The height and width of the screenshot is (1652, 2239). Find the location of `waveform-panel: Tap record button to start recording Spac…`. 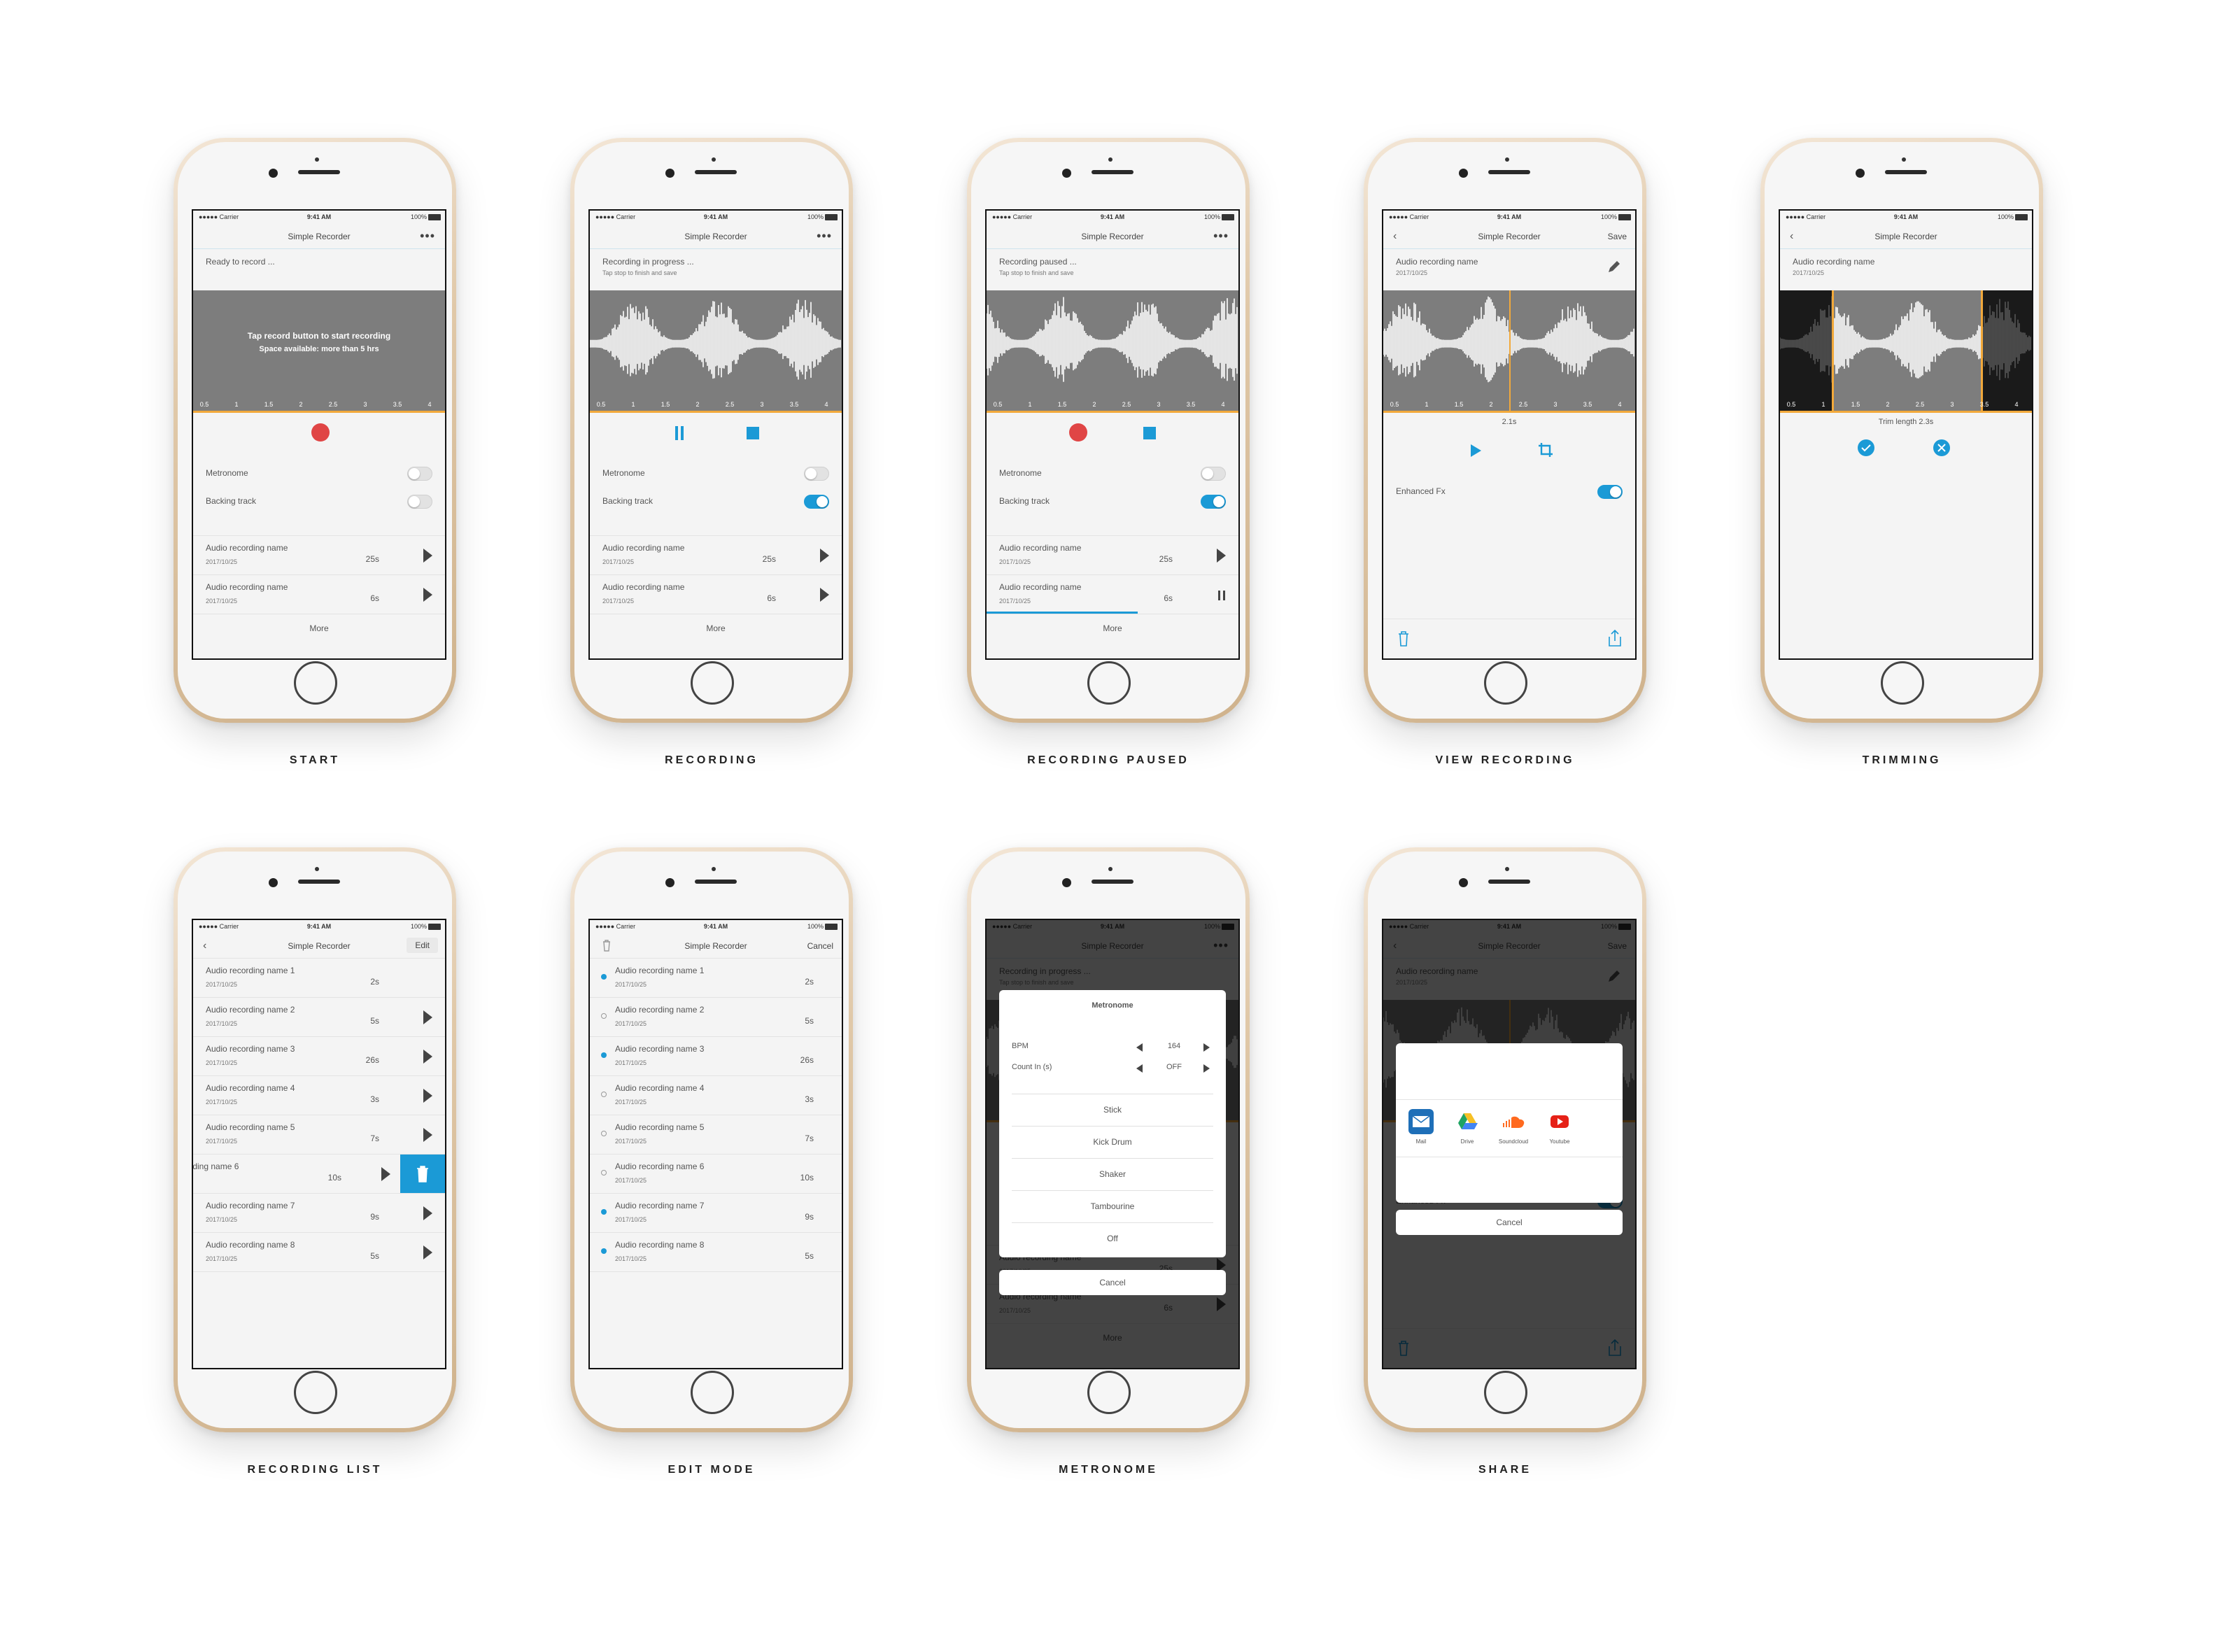

waveform-panel: Tap record button to start recording Spac… is located at coordinates (319, 351).